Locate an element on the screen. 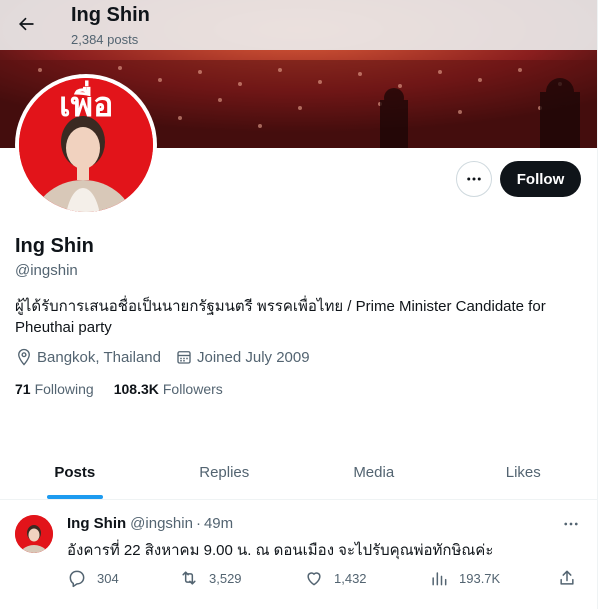 This screenshot has width=598, height=609. tab-label: Posts is located at coordinates (75, 472).